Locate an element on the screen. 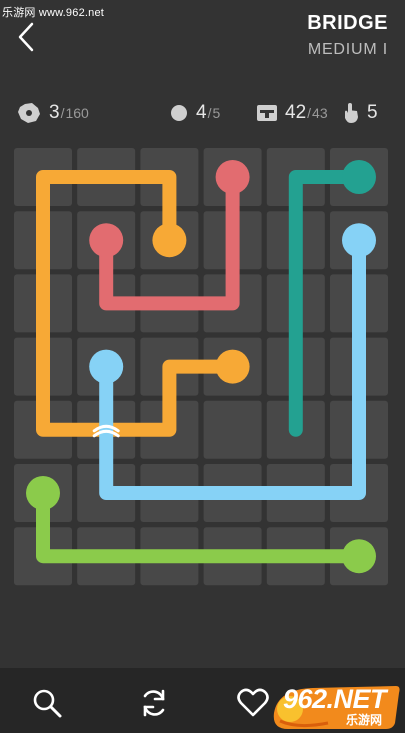  refresh-icon is located at coordinates (154, 703).